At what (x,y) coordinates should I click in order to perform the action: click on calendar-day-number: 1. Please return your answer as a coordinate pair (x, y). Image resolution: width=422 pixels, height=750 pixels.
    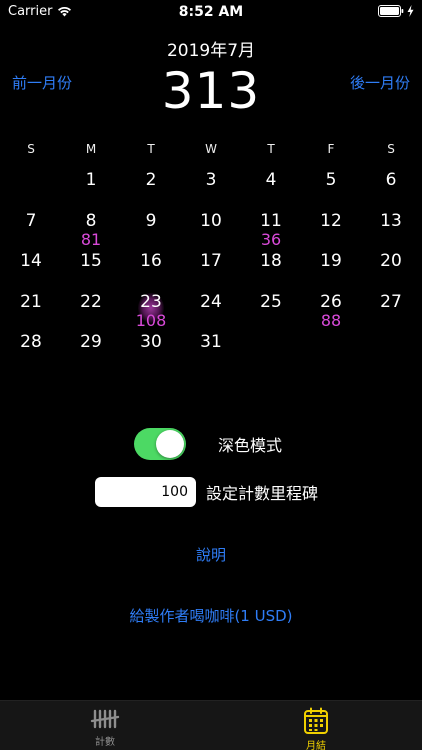
    Looking at the image, I should click on (91, 180).